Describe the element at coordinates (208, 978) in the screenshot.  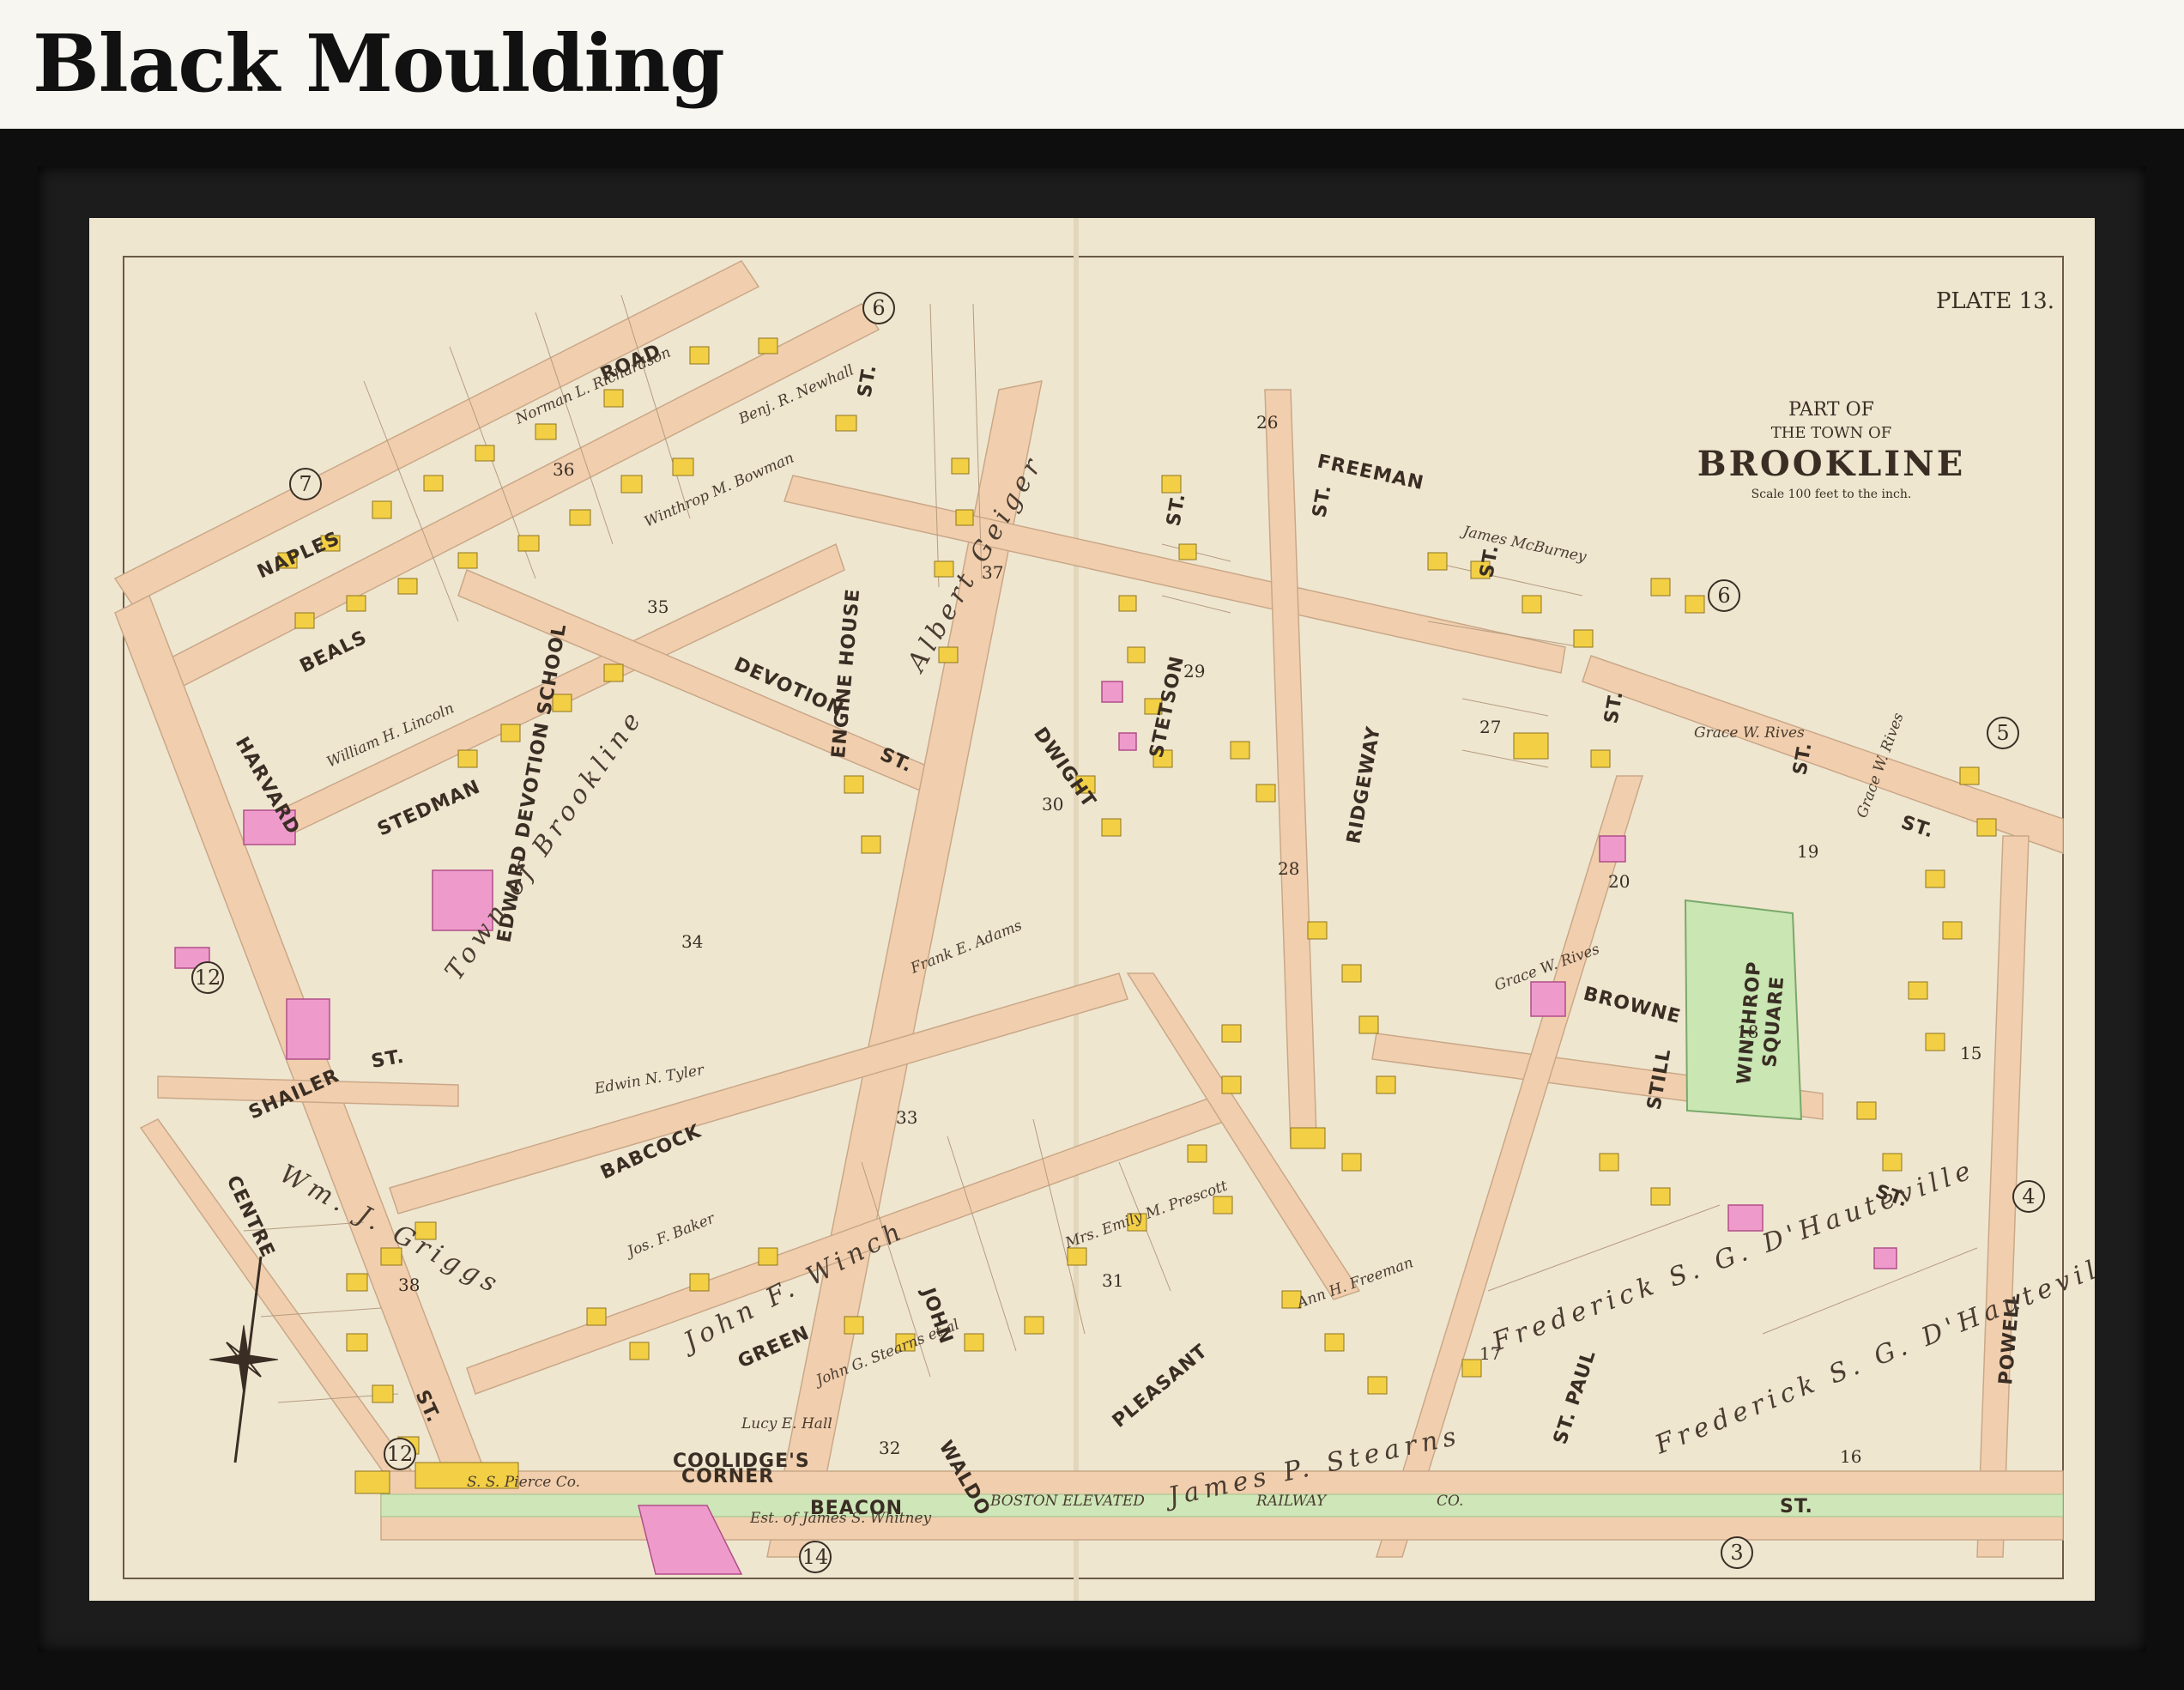
I see `circle-12-upper: 12` at that location.